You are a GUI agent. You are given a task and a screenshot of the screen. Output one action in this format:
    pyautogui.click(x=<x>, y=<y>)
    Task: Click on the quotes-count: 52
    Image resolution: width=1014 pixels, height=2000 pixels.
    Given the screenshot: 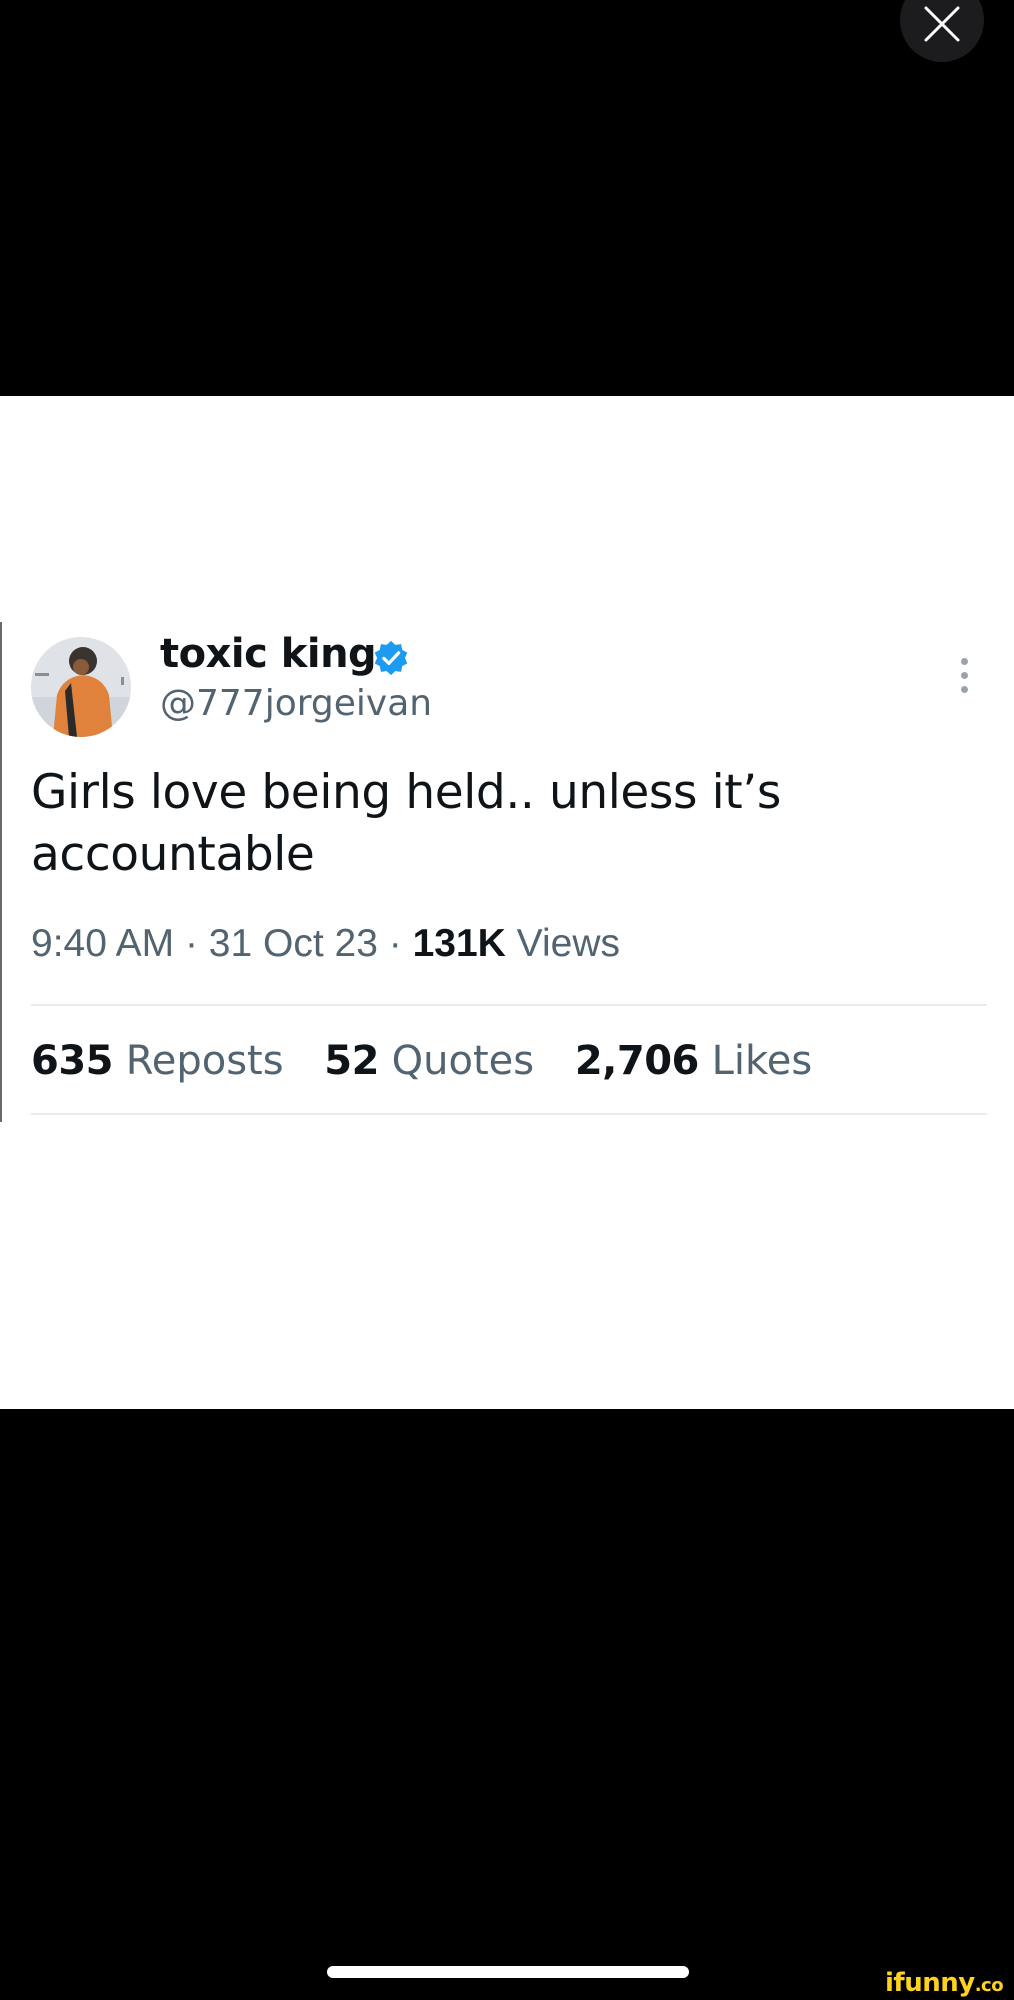 What is the action you would take?
    pyautogui.click(x=351, y=1061)
    